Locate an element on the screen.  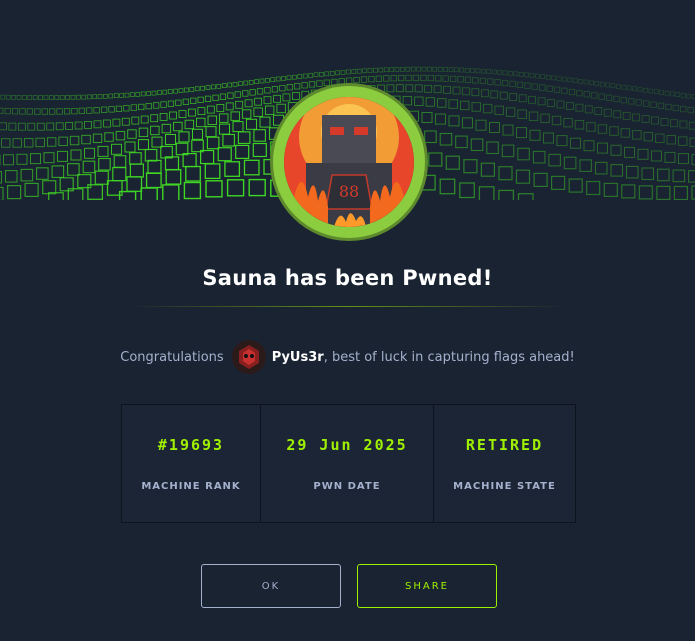
stat-machine-state: RETIRED MACHINE STATE is located at coordinates (504, 463).